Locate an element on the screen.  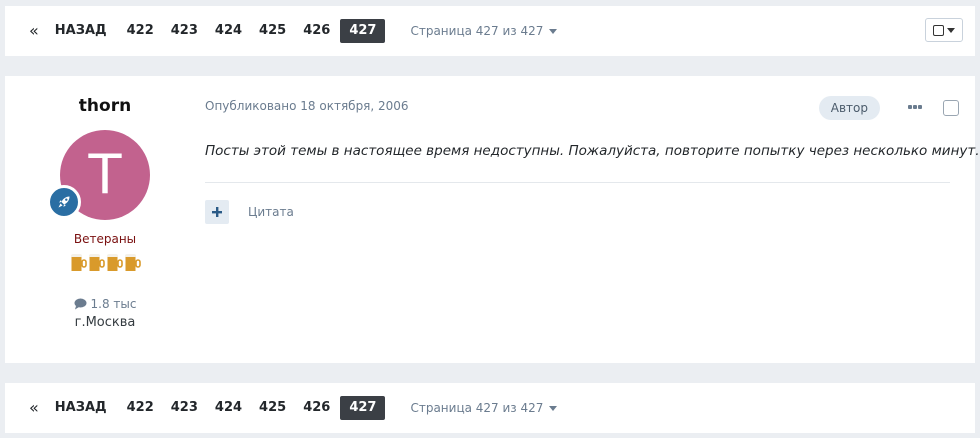
post-count: 1.8 тыс is located at coordinates (105, 304).